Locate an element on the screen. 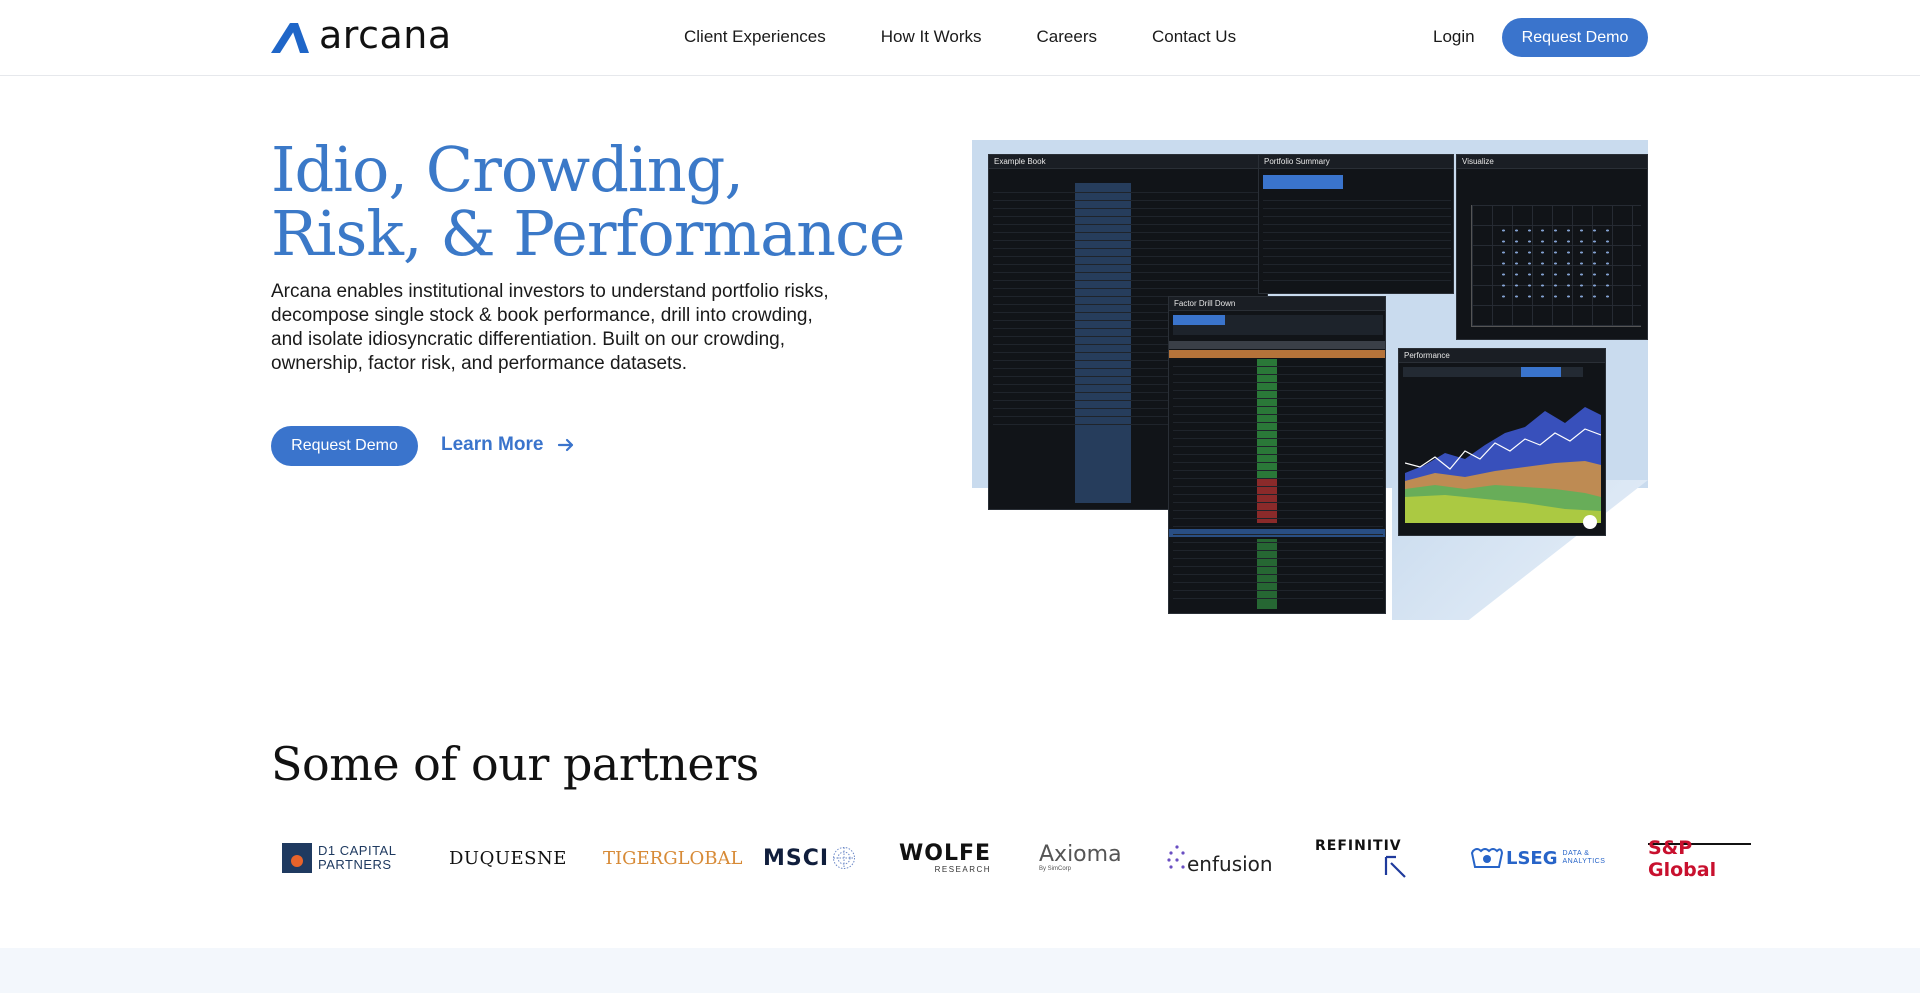 This screenshot has width=1920, height=993. performance-tab-active is located at coordinates (1541, 372).